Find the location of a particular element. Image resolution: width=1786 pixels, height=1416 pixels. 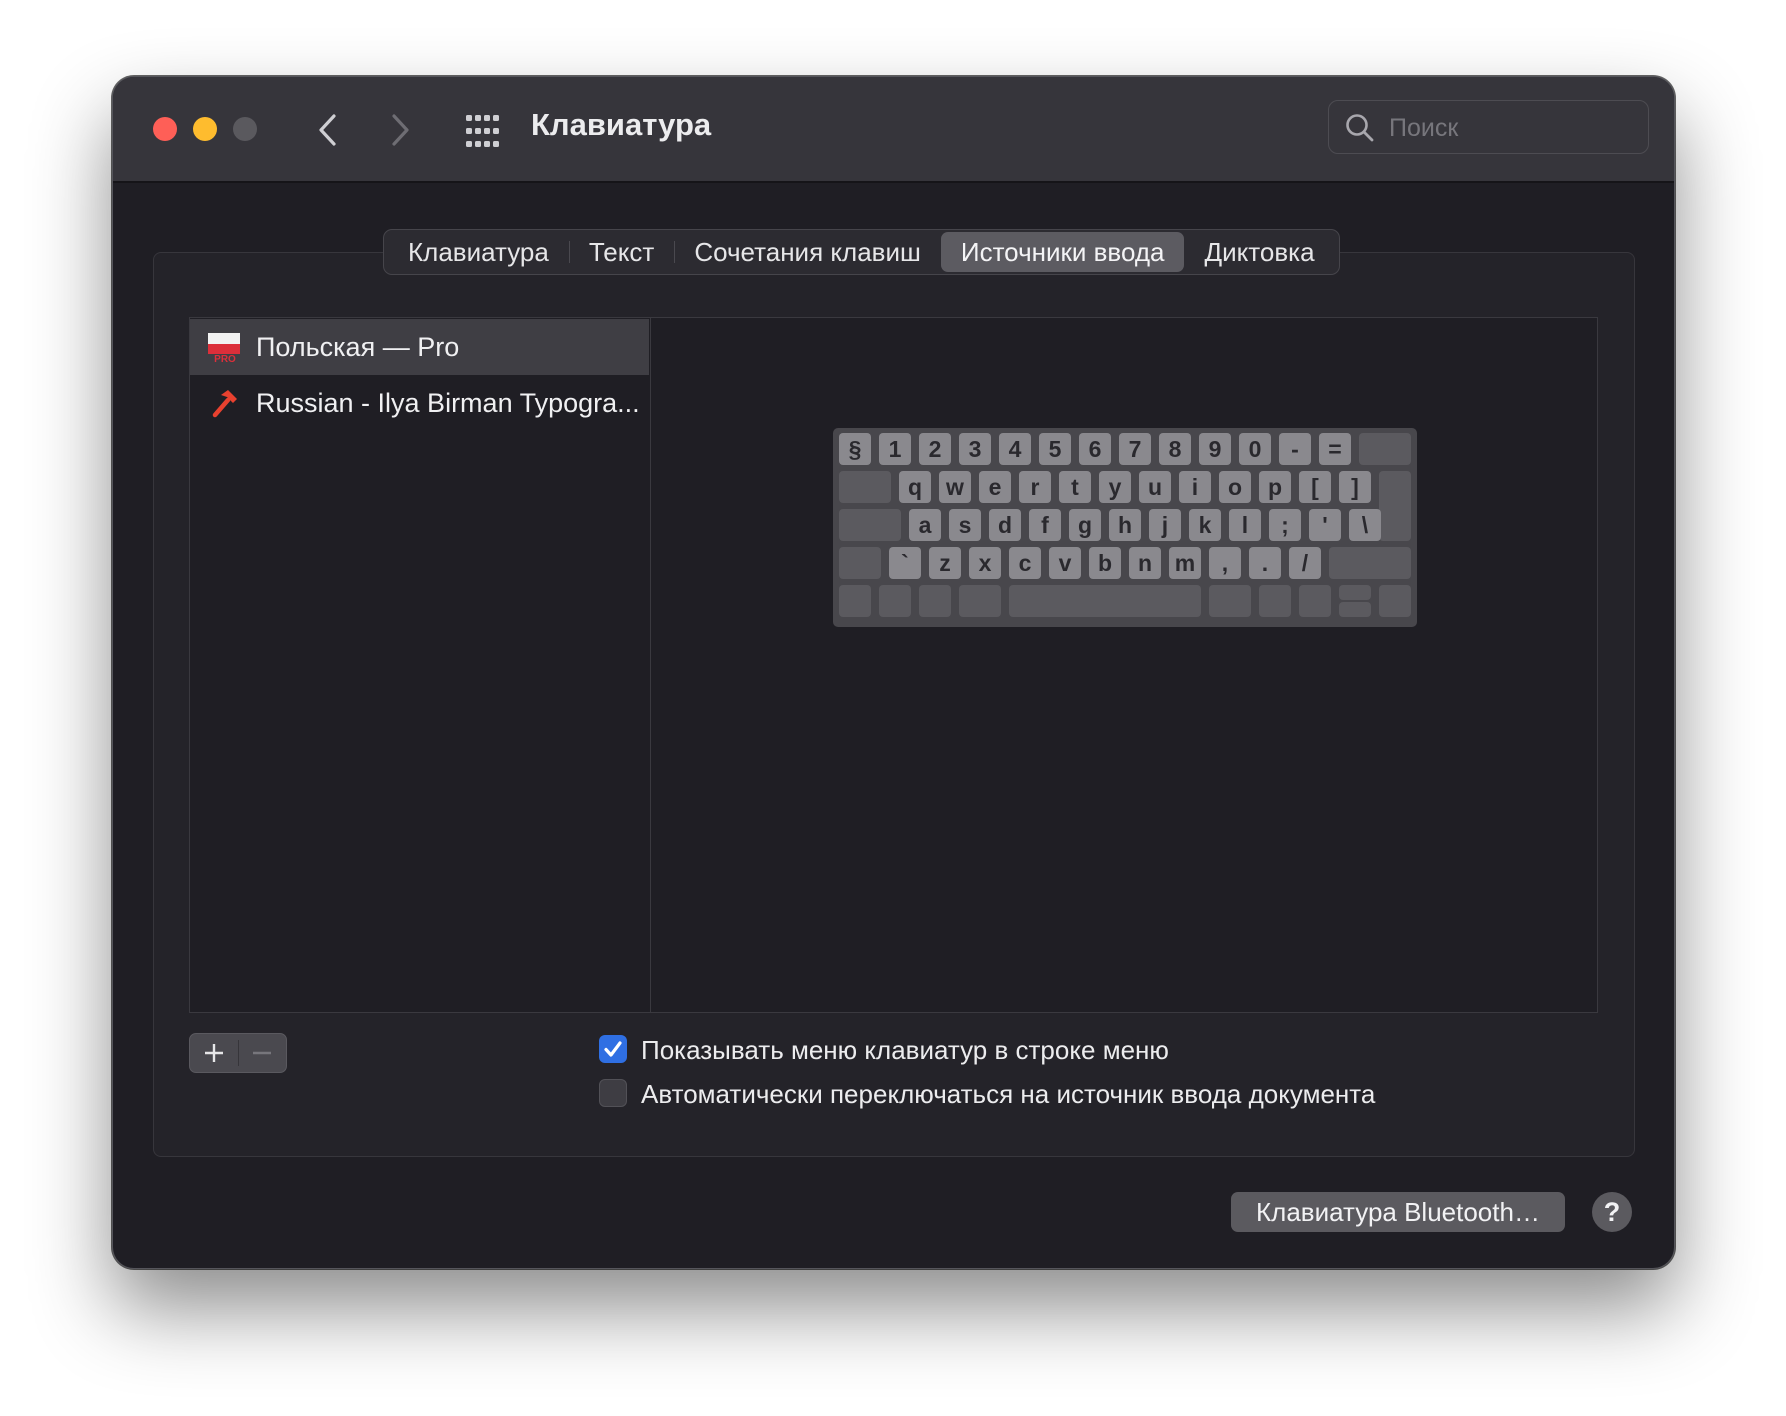

key: [ is located at coordinates (1315, 487).